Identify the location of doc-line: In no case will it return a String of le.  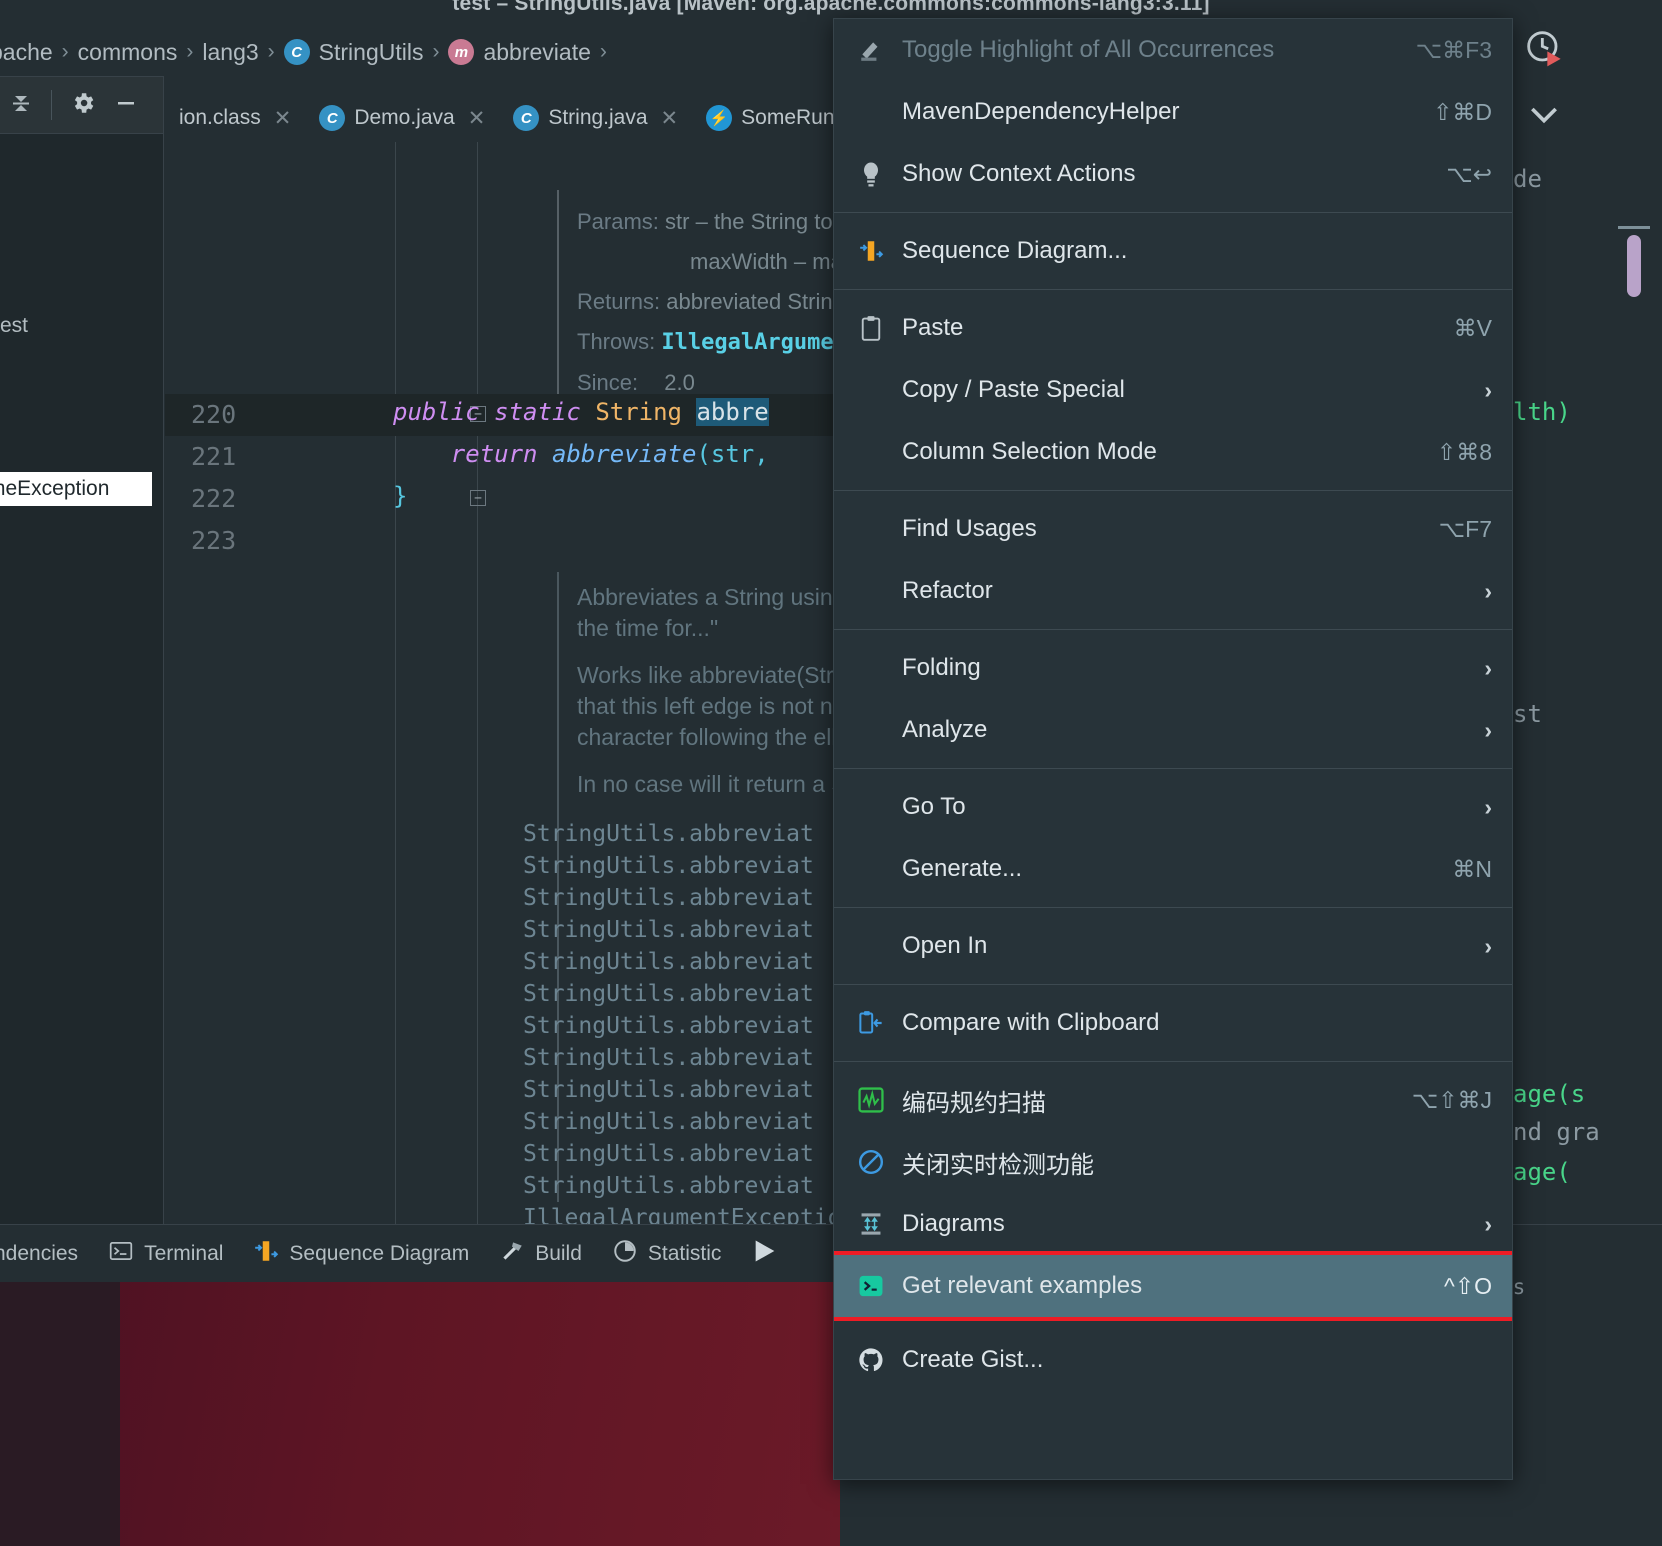
(711, 784).